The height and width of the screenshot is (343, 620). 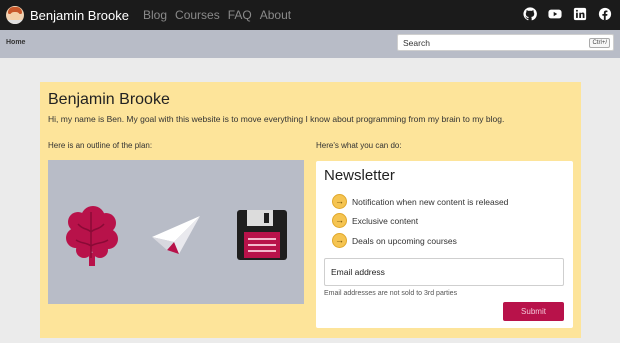 I want to click on nav-faq: FAQ, so click(x=240, y=15).